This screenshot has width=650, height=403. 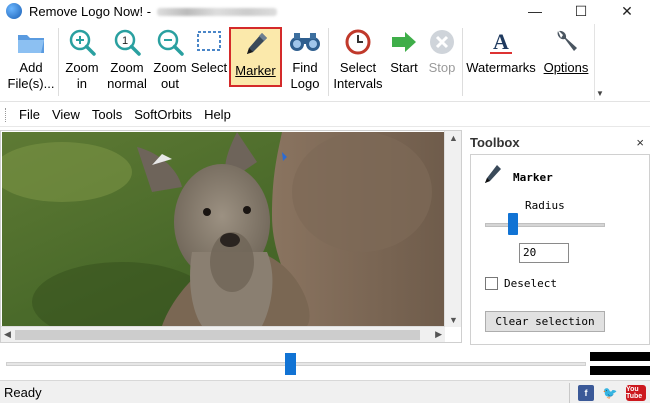 I want to click on window-controls: — ☐ ✕, so click(x=581, y=11).